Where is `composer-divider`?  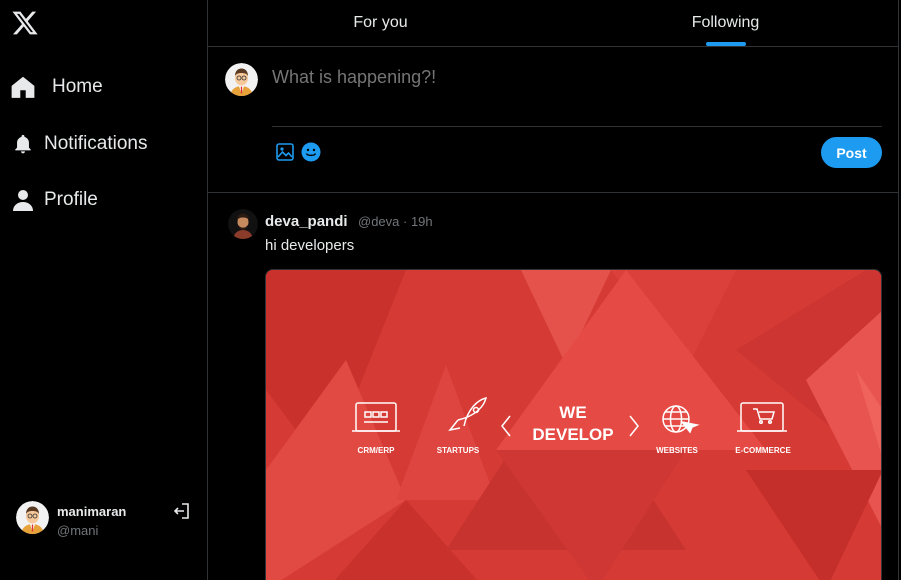
composer-divider is located at coordinates (577, 126).